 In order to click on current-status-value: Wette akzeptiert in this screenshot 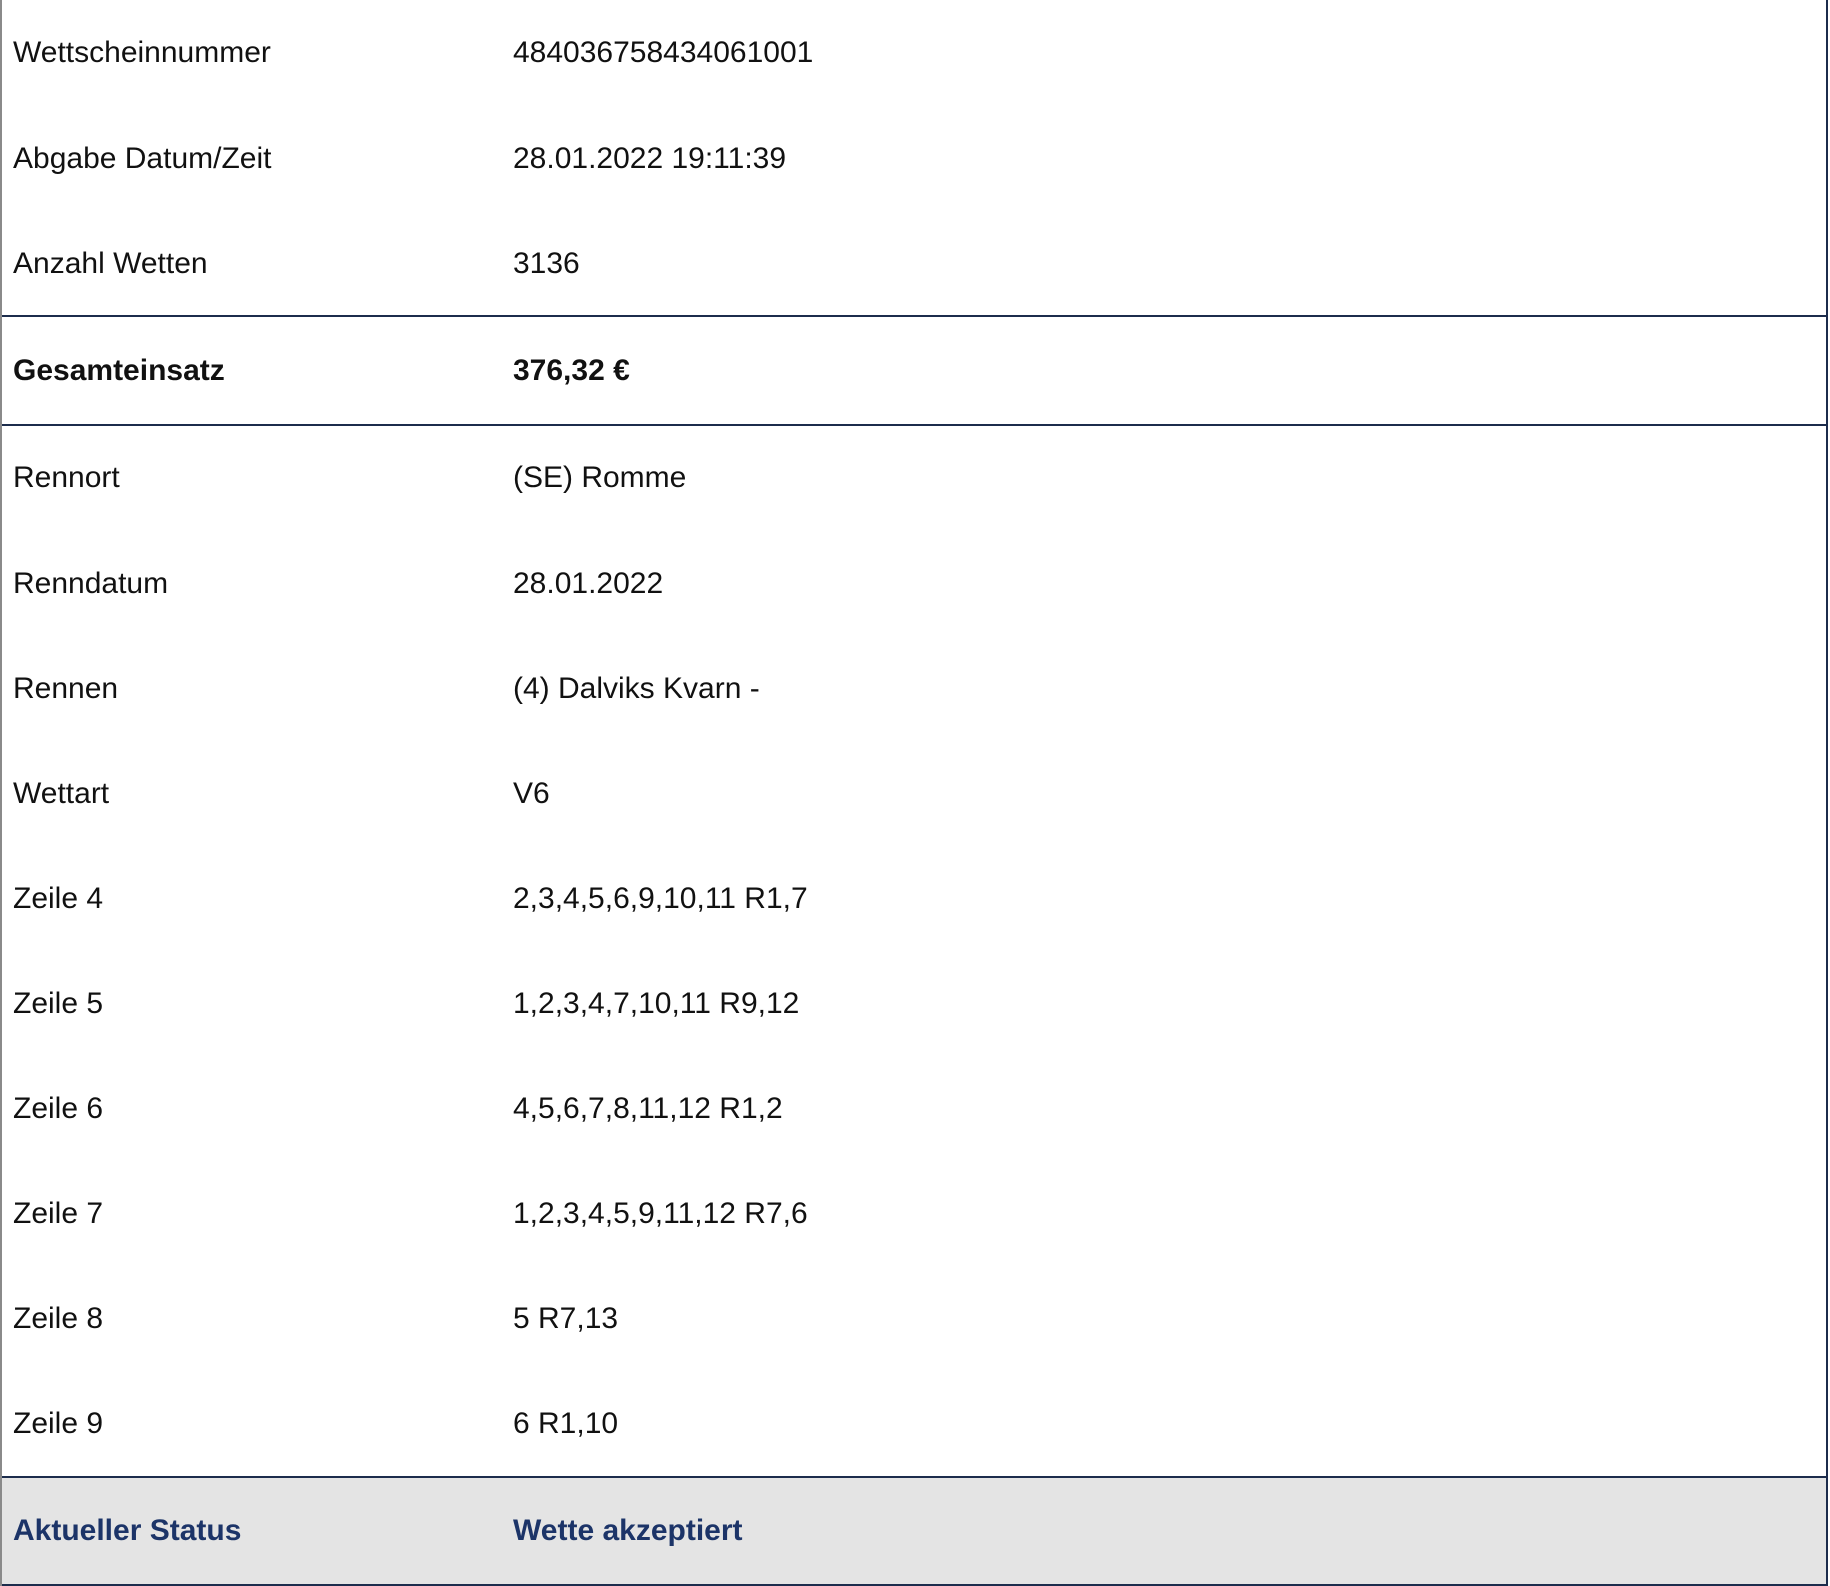, I will do `click(628, 1530)`.